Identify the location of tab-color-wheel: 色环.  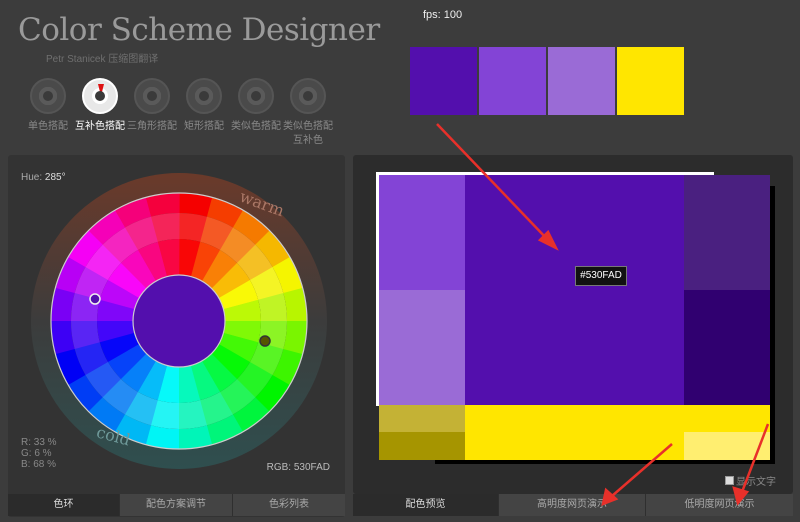
(64, 505).